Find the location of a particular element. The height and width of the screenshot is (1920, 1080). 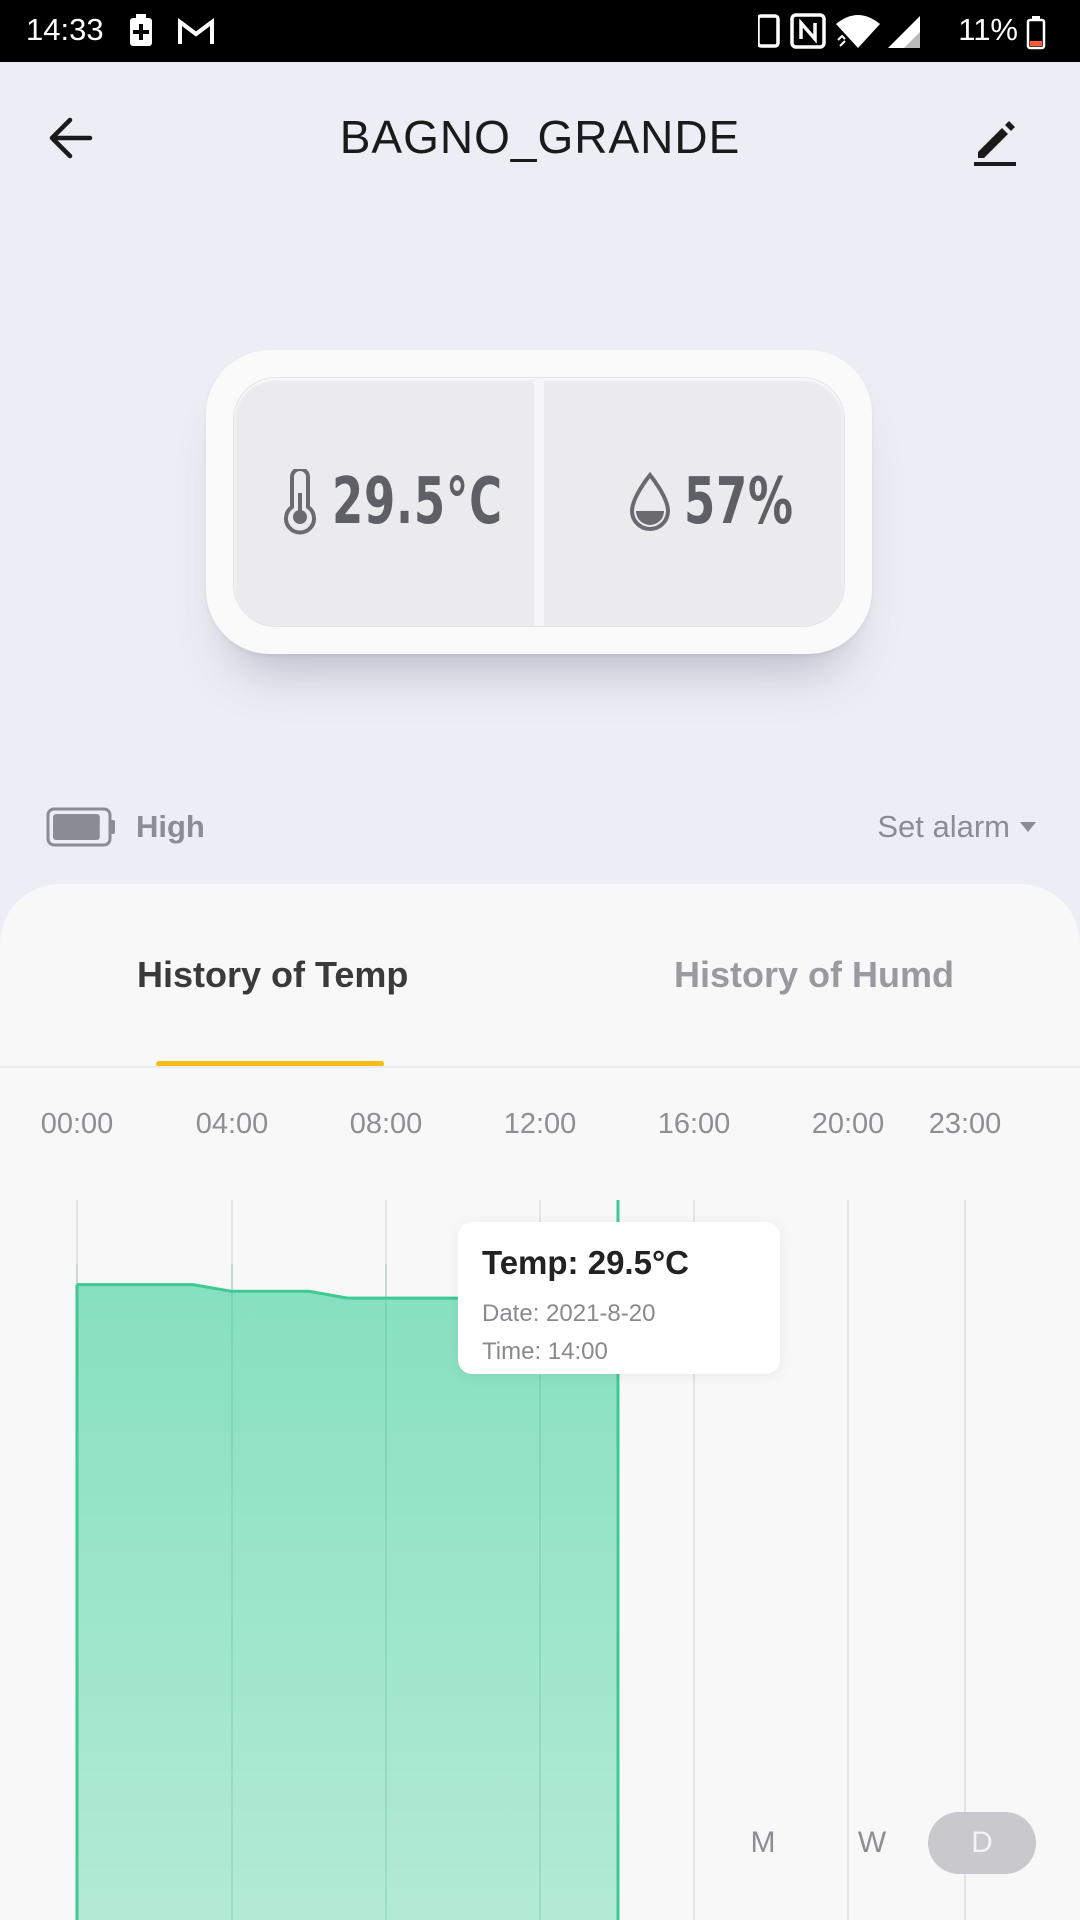

temperature-reading: 29.5°C is located at coordinates (414, 502).